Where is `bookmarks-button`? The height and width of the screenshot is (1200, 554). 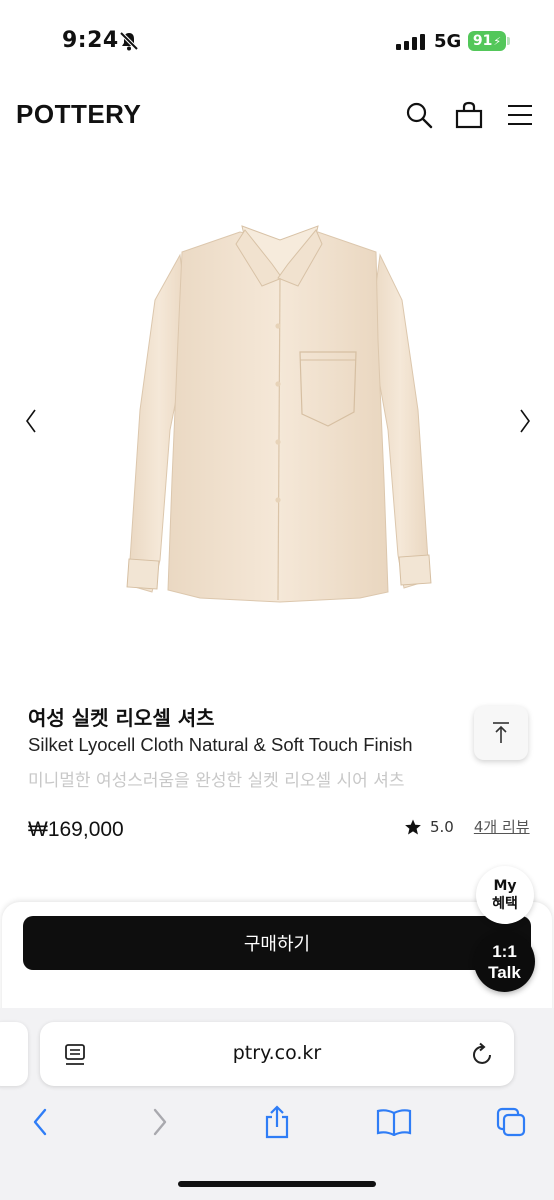 bookmarks-button is located at coordinates (394, 1122).